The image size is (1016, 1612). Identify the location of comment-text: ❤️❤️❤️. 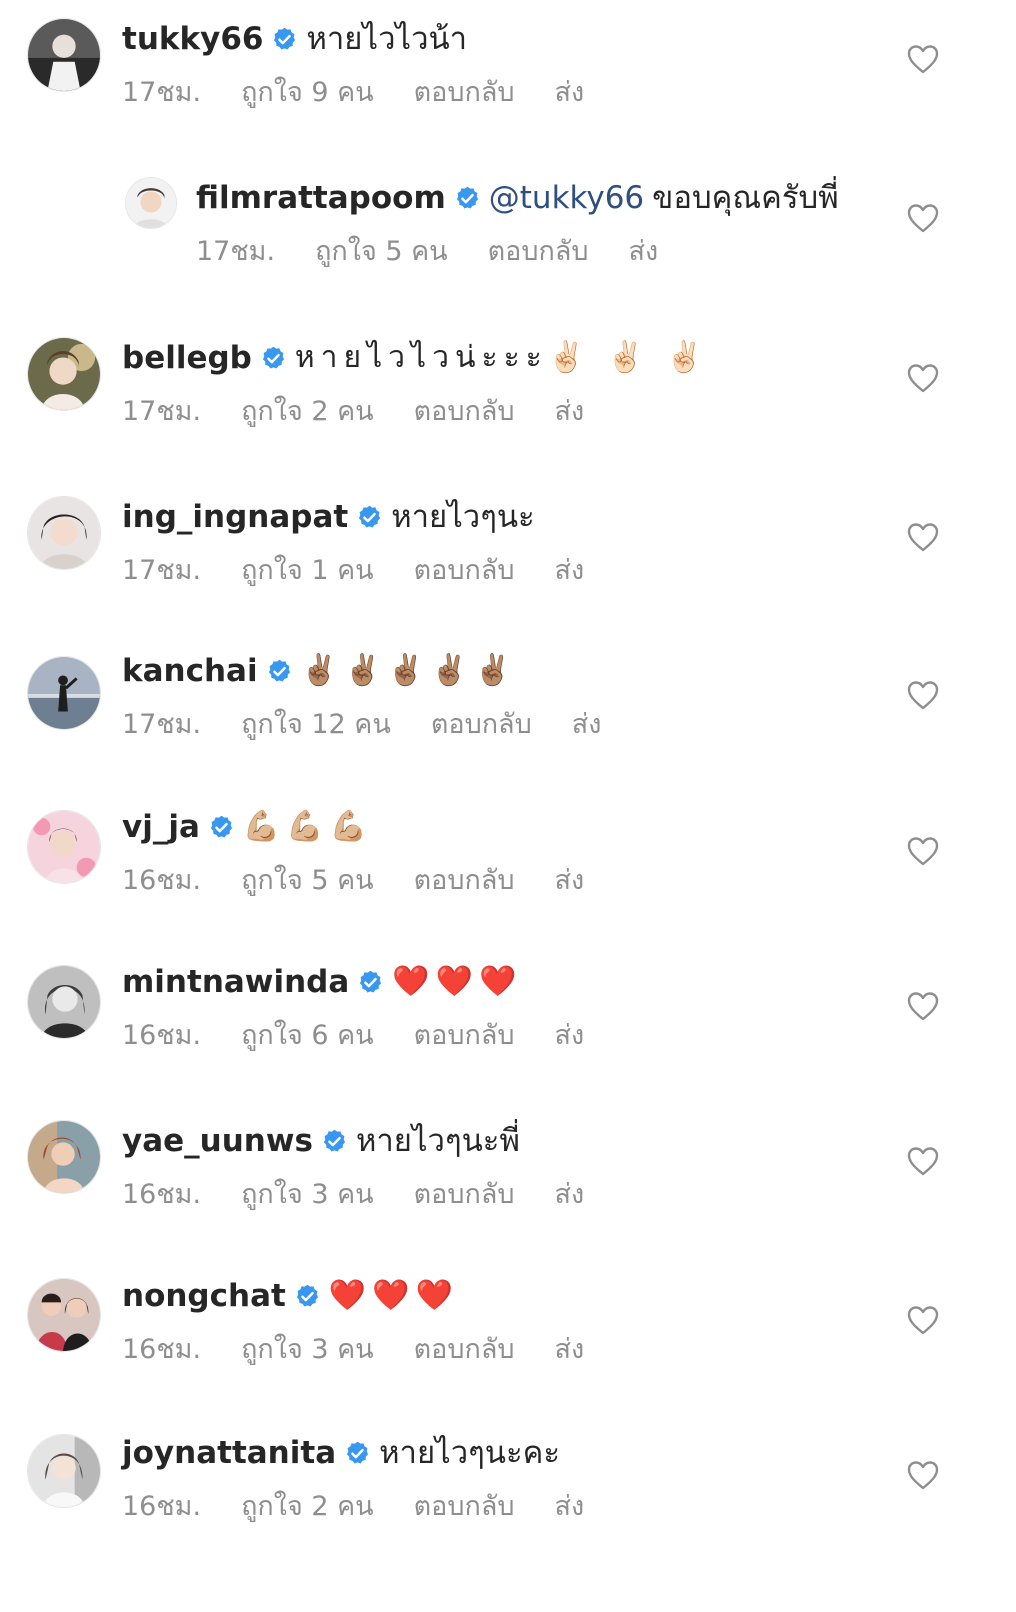
(393, 1295).